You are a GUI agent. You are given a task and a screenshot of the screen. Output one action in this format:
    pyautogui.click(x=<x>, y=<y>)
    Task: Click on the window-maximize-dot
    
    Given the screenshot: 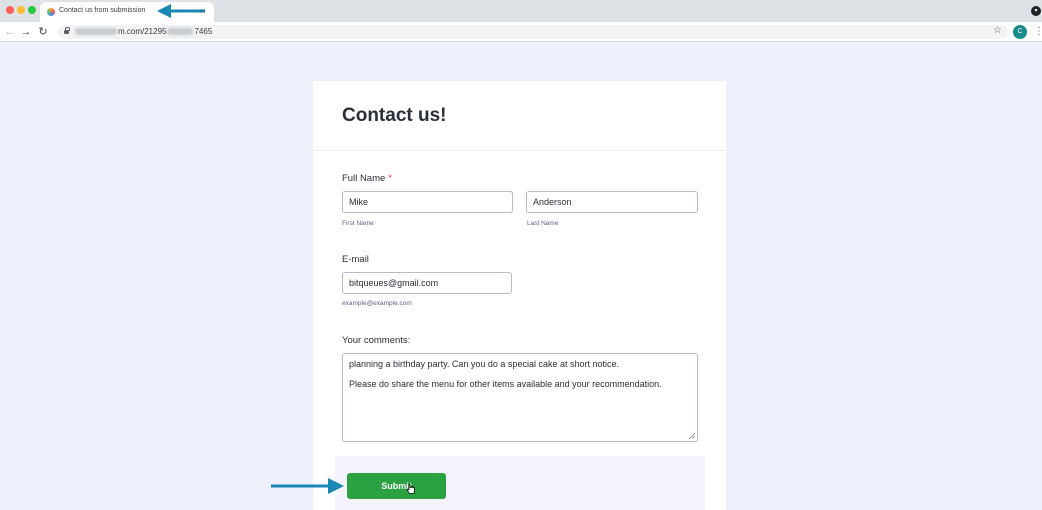 What is the action you would take?
    pyautogui.click(x=32, y=10)
    